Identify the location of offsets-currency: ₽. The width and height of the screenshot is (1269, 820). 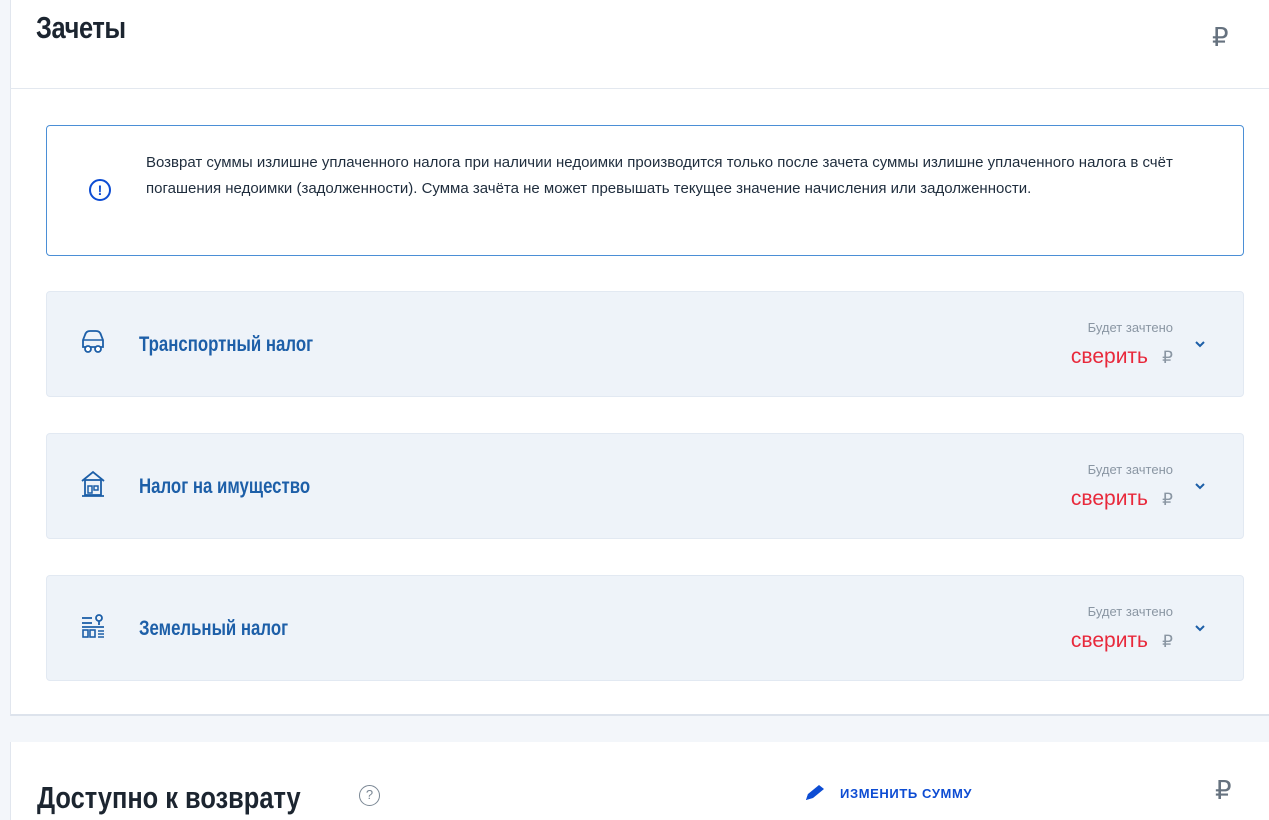
(1220, 37).